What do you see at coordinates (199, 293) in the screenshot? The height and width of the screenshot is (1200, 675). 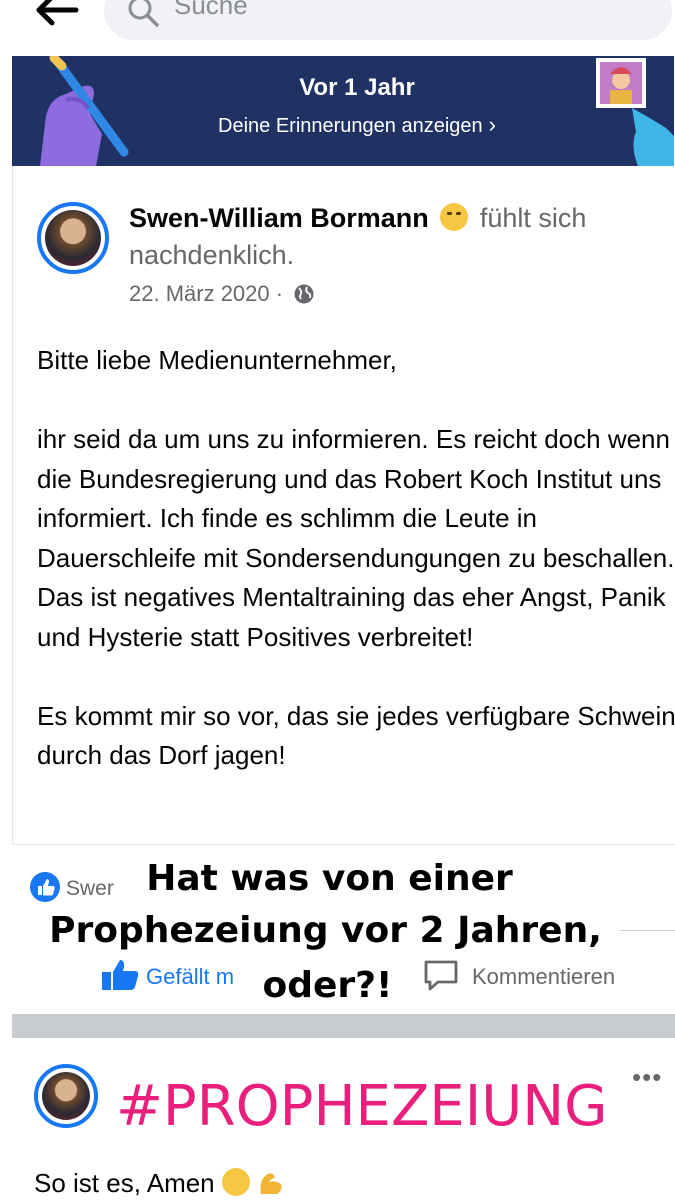 I see `post-date: 22. März 2020` at bounding box center [199, 293].